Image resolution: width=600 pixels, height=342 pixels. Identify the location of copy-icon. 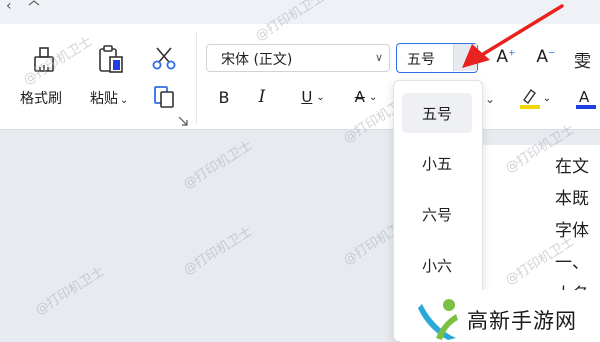
(164, 97).